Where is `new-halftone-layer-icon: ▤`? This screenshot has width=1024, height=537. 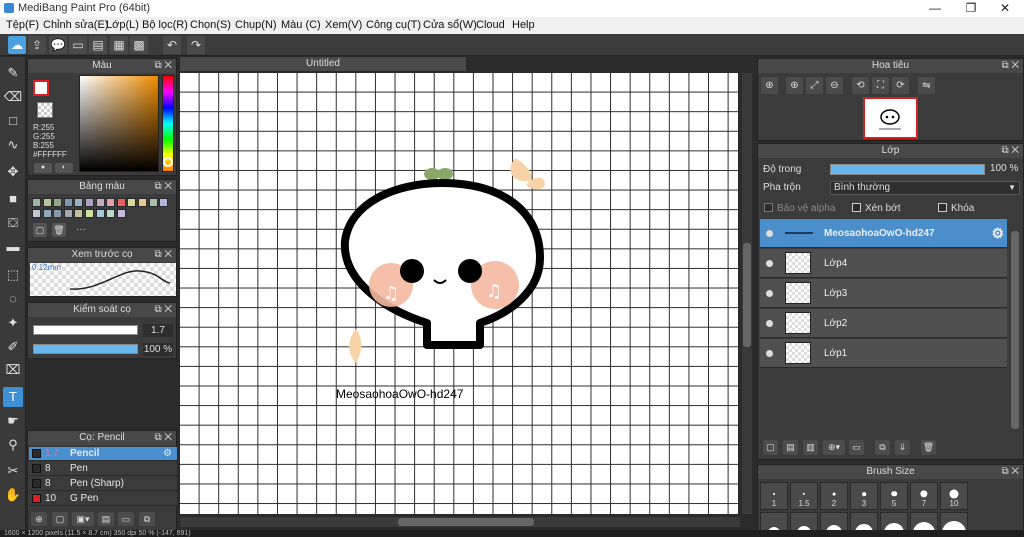 new-halftone-layer-icon: ▤ is located at coordinates (790, 447).